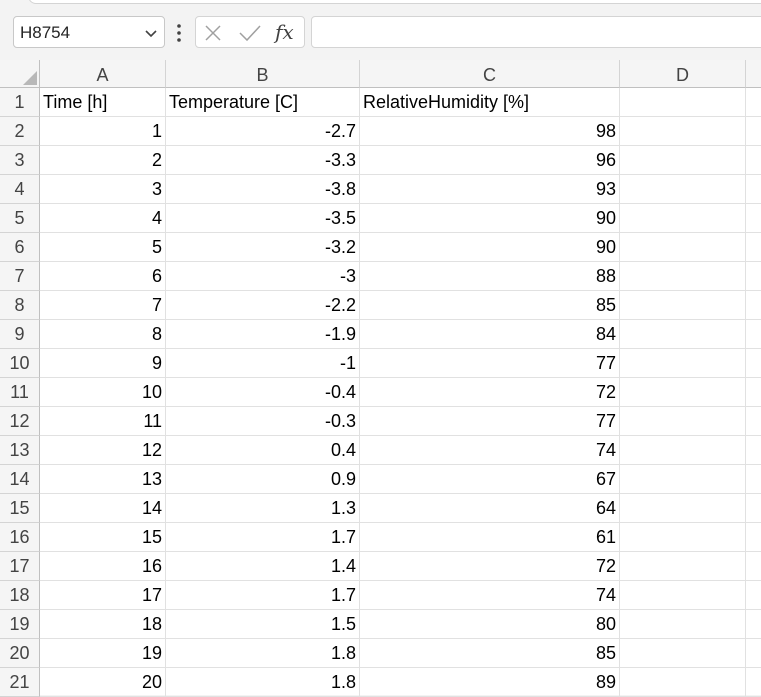  I want to click on cell-a: 12, so click(103, 450).